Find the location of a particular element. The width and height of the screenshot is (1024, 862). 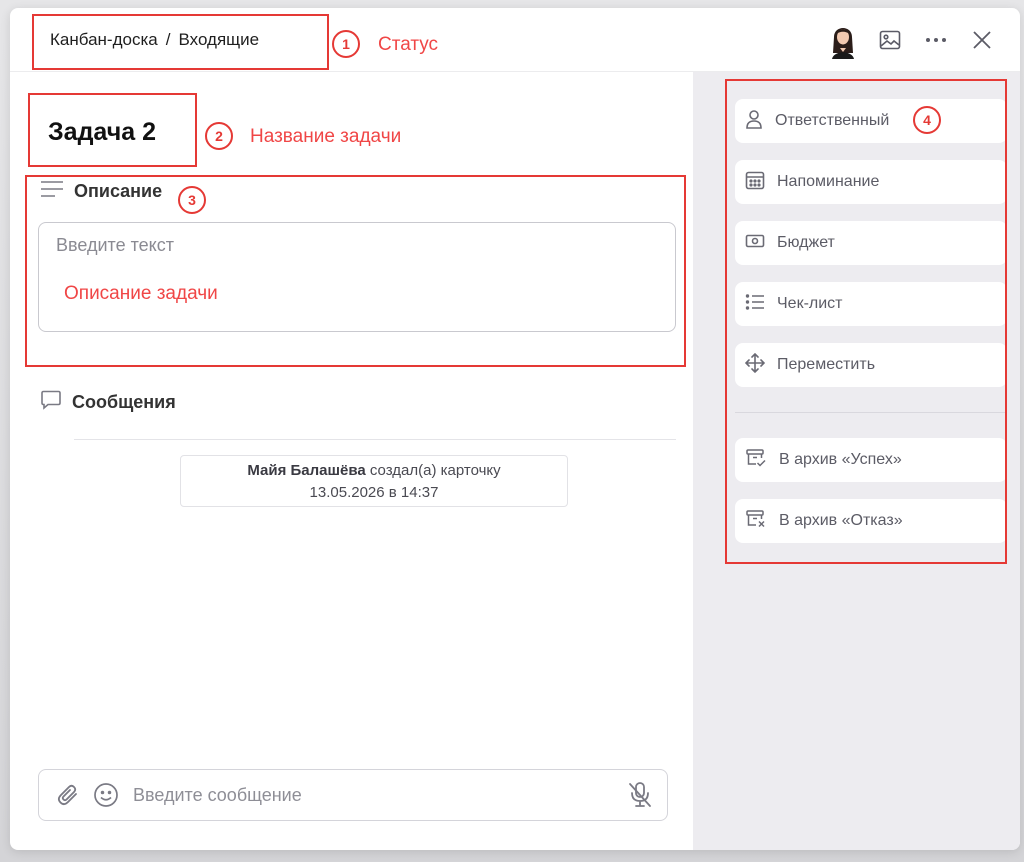

messages-heading: Сообщения is located at coordinates (108, 402).